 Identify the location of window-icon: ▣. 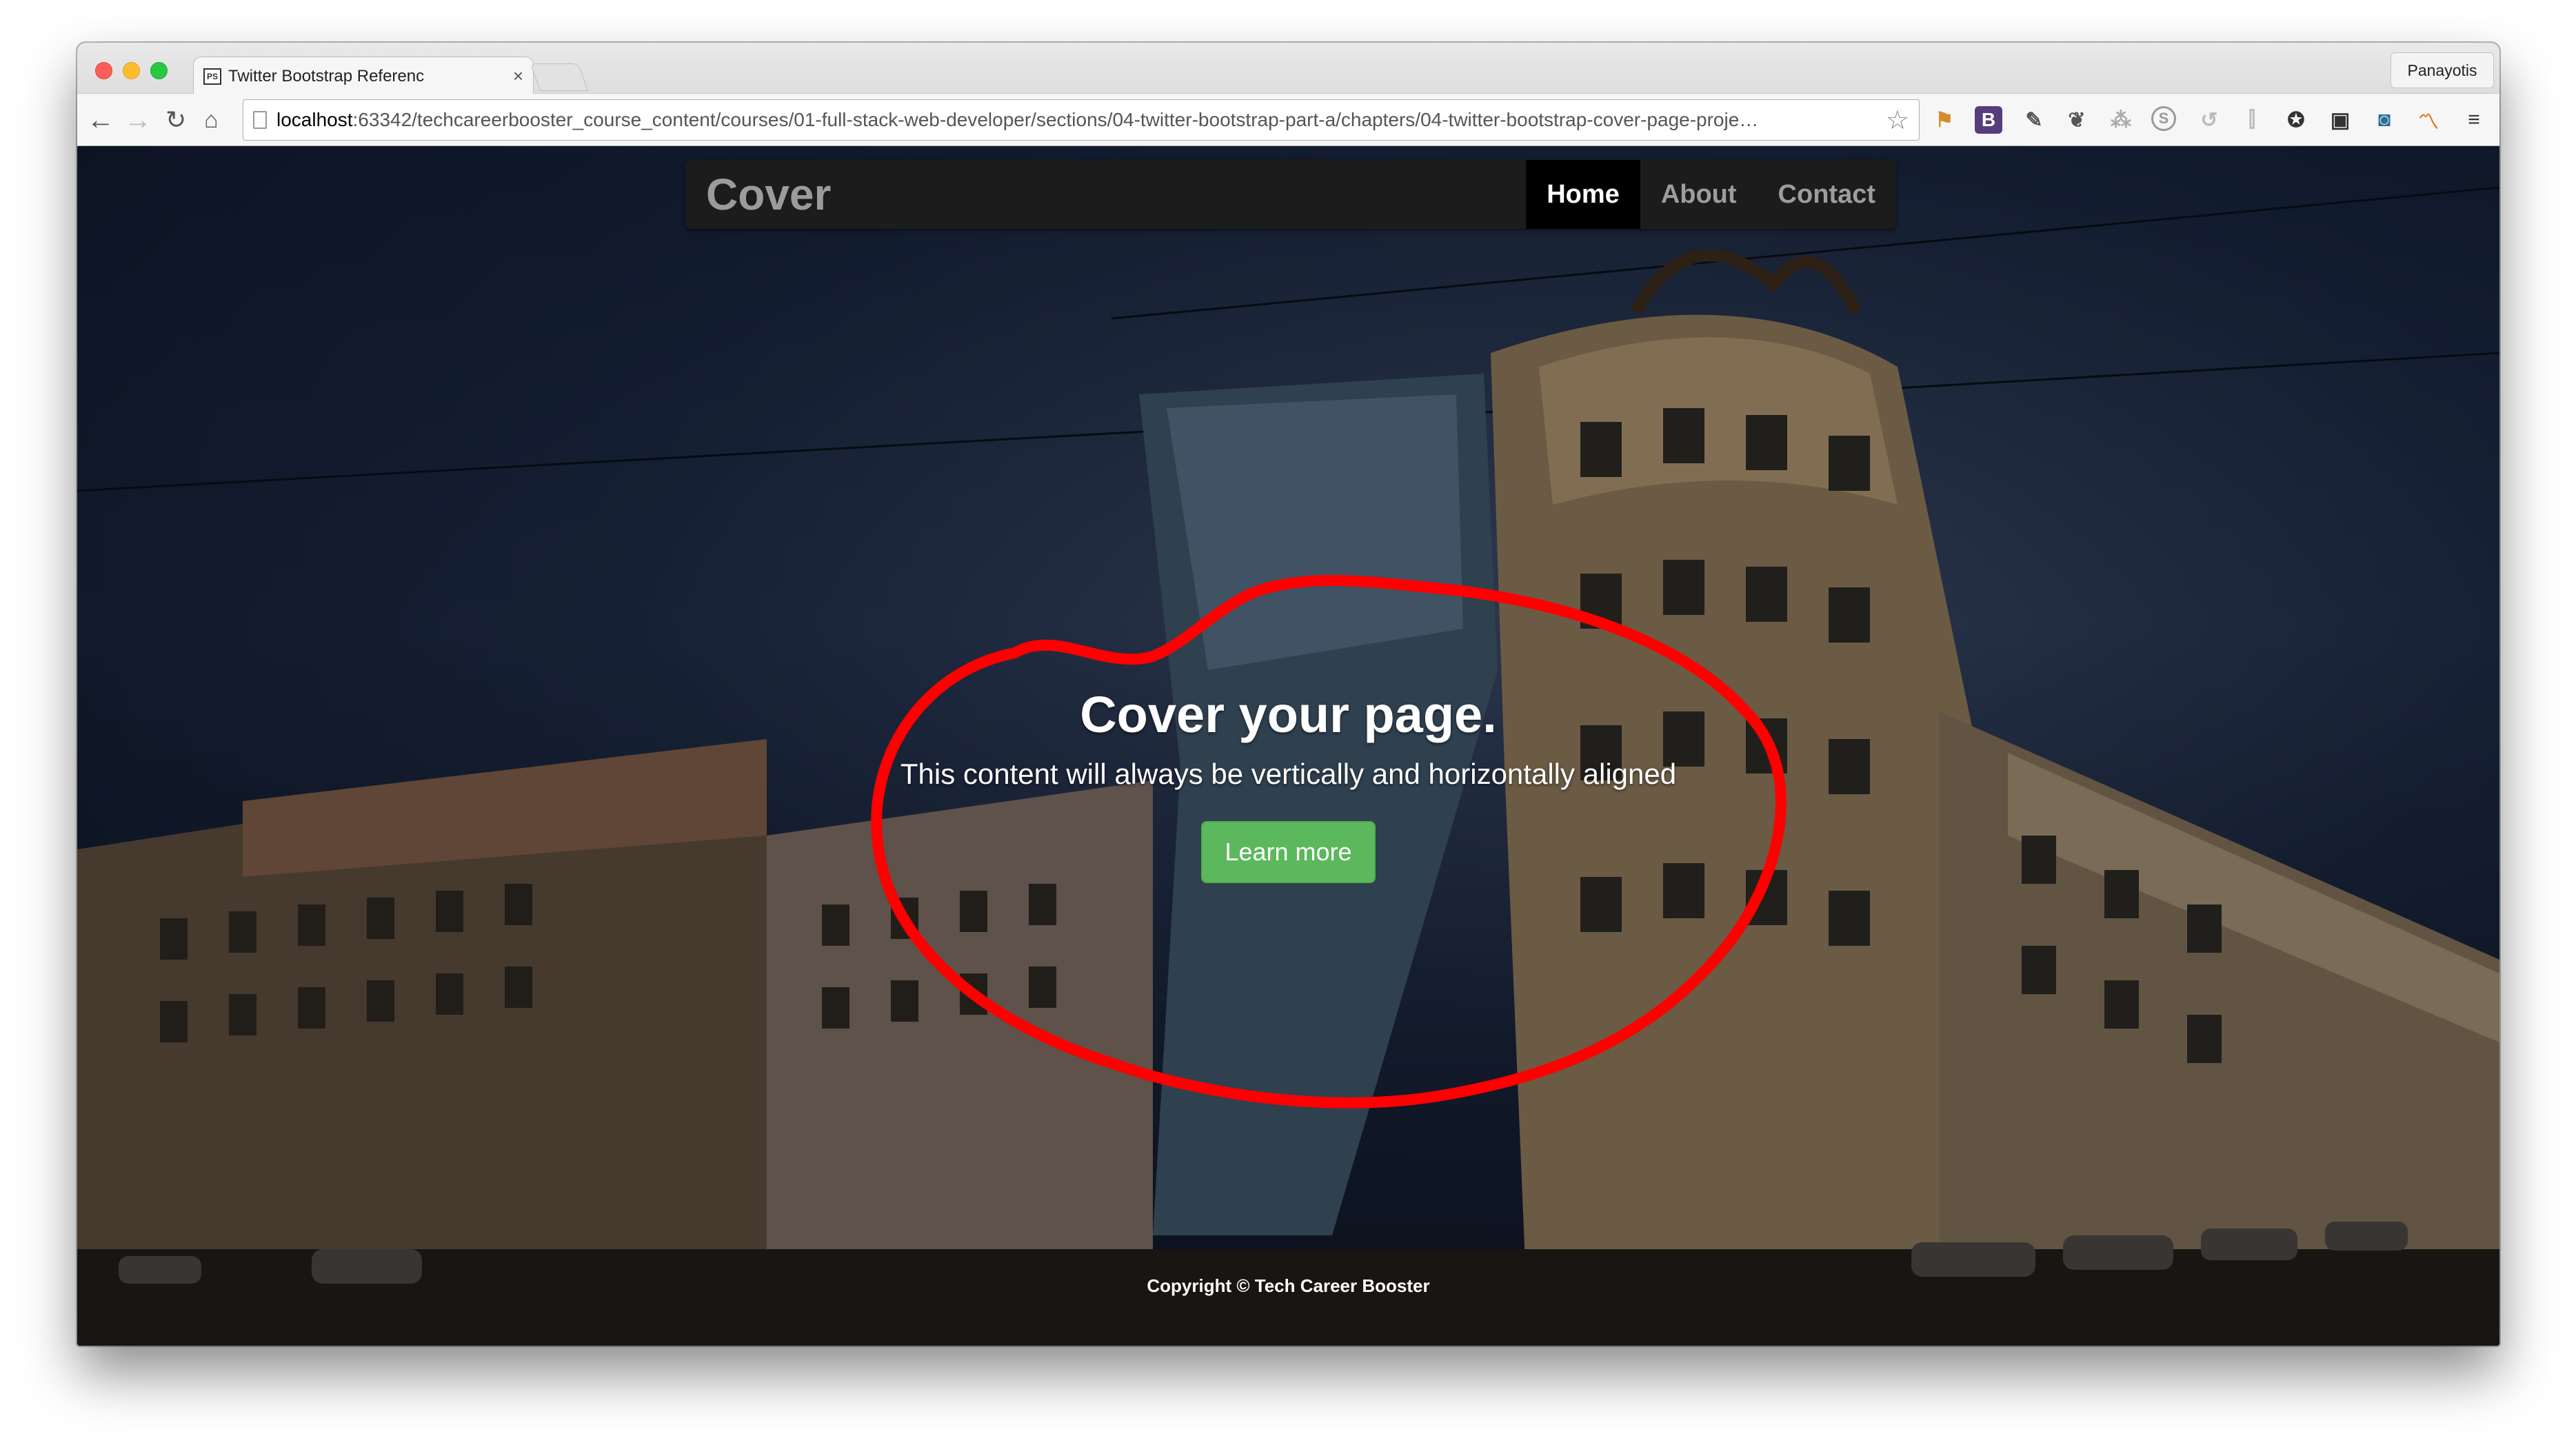
(2340, 120).